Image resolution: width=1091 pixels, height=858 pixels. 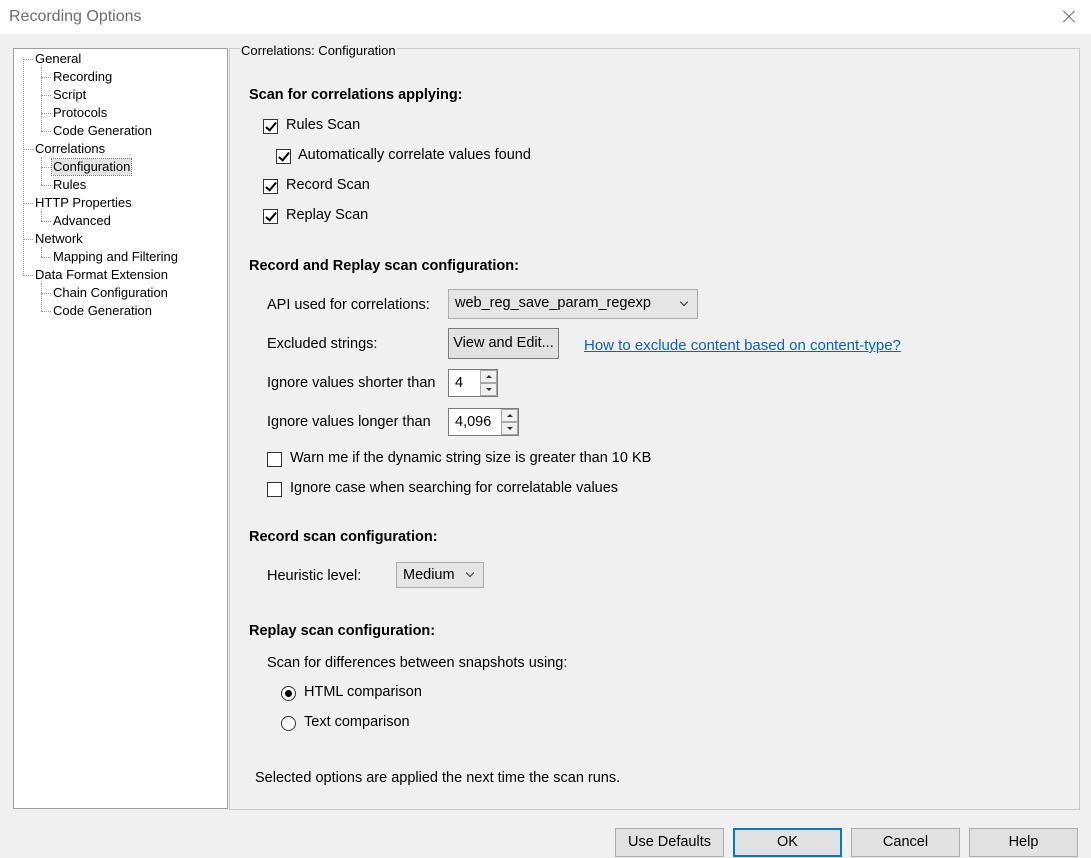 I want to click on ignore-case-checkbox, so click(x=274, y=489).